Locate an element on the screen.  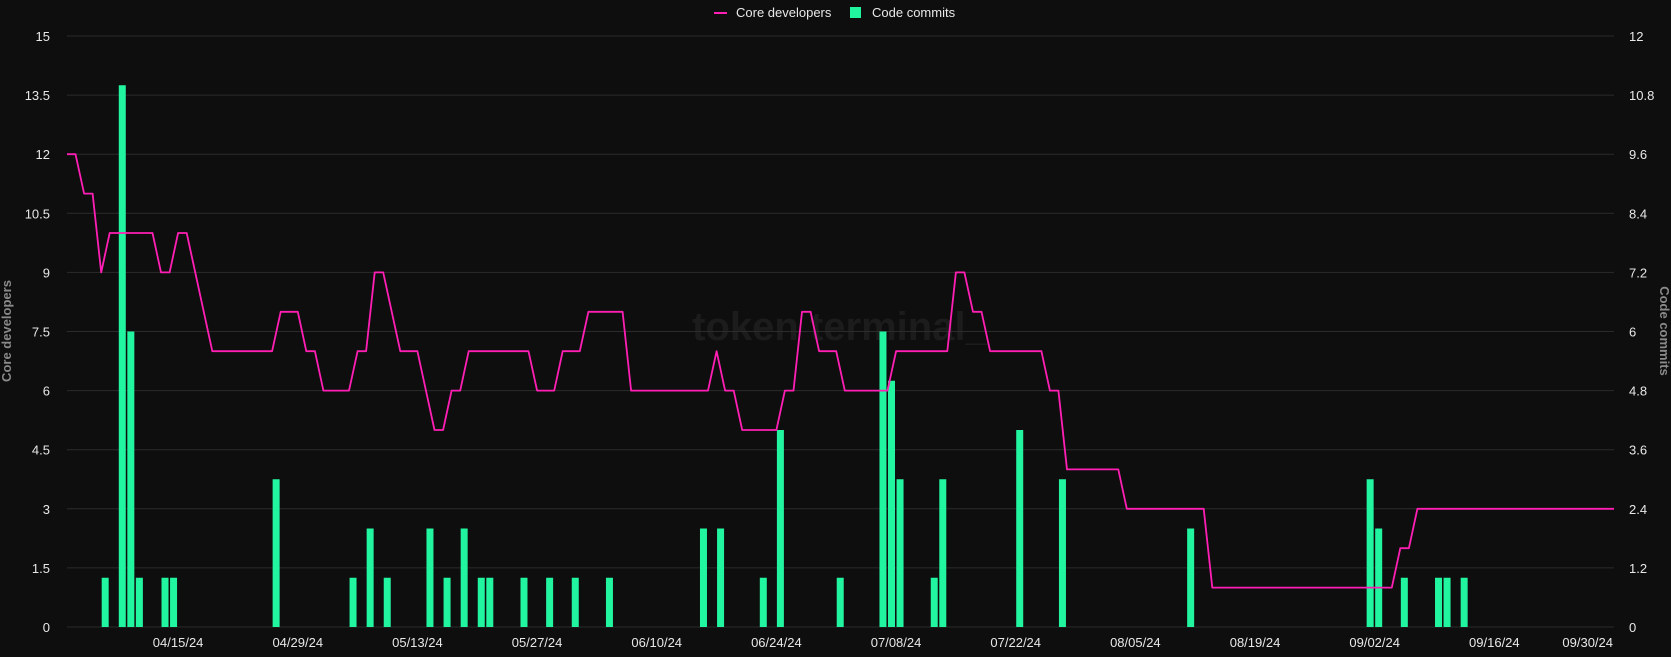
left-tick-label: 3 is located at coordinates (46, 509).